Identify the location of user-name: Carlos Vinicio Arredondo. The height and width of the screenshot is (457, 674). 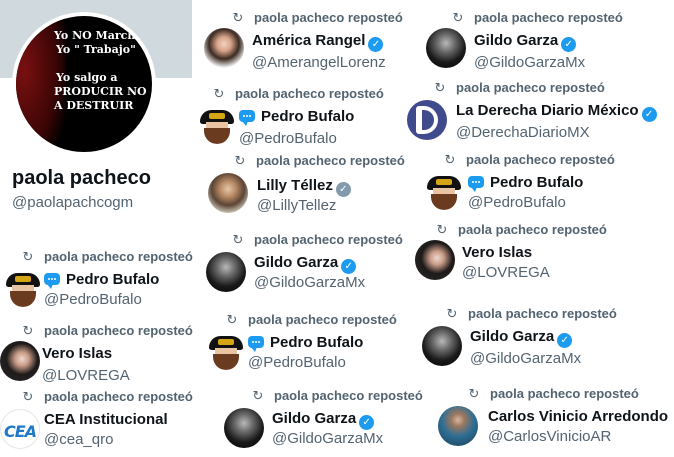
(578, 416).